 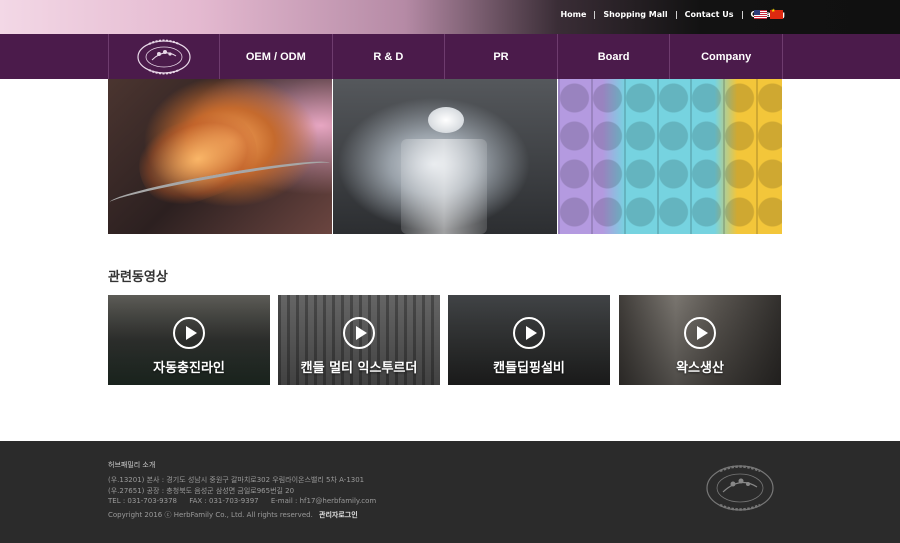 I want to click on hero-image-glass-bottle, so click(x=445, y=156).